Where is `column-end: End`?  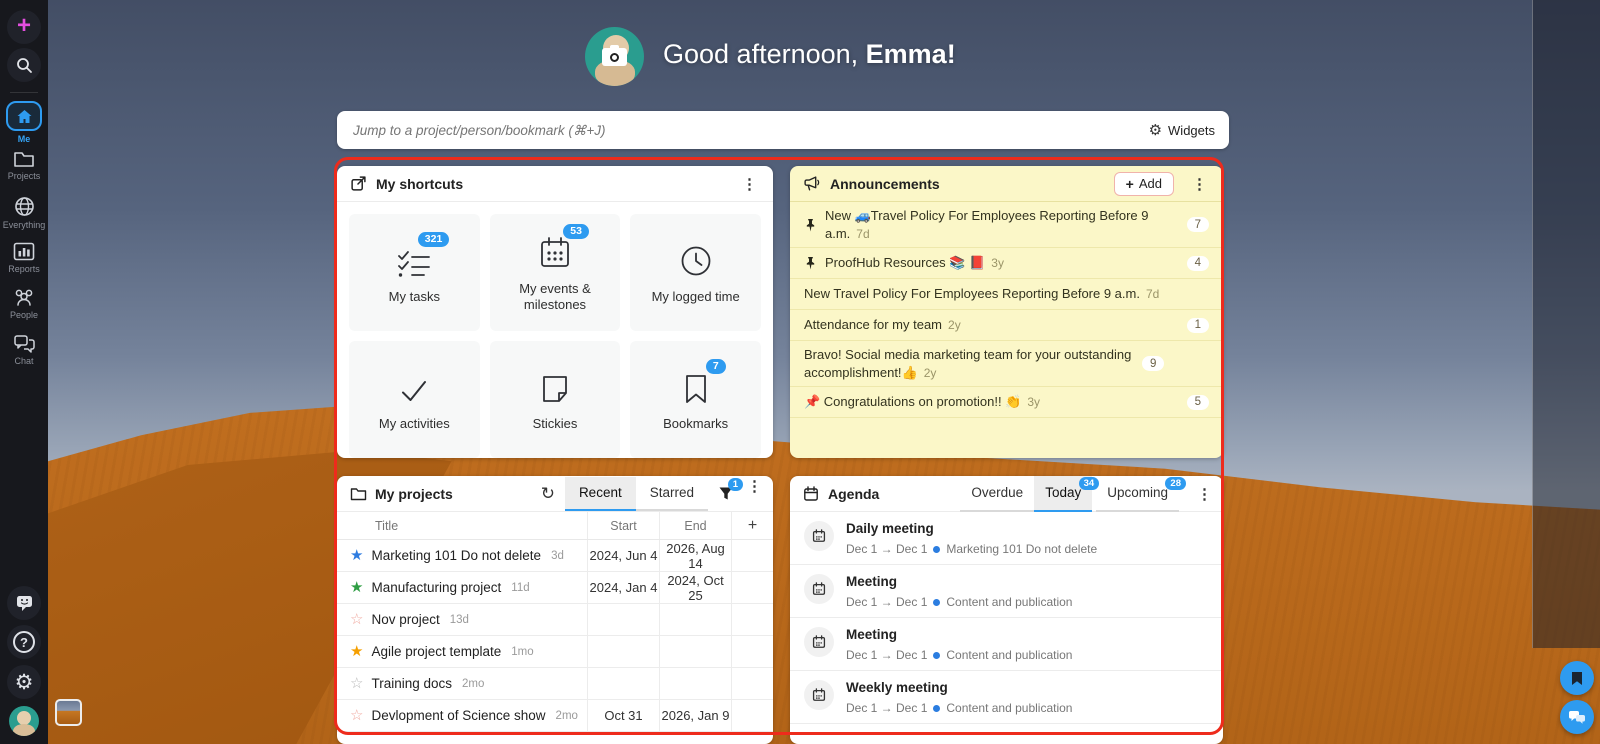
column-end: End is located at coordinates (695, 525).